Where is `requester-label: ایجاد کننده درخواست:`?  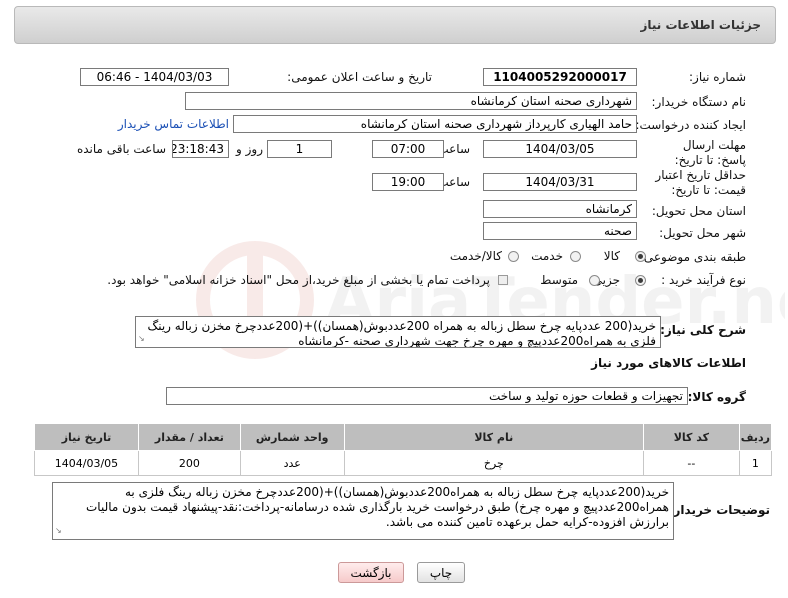
requester-label: ایجاد کننده درخواست: is located at coordinates (690, 125).